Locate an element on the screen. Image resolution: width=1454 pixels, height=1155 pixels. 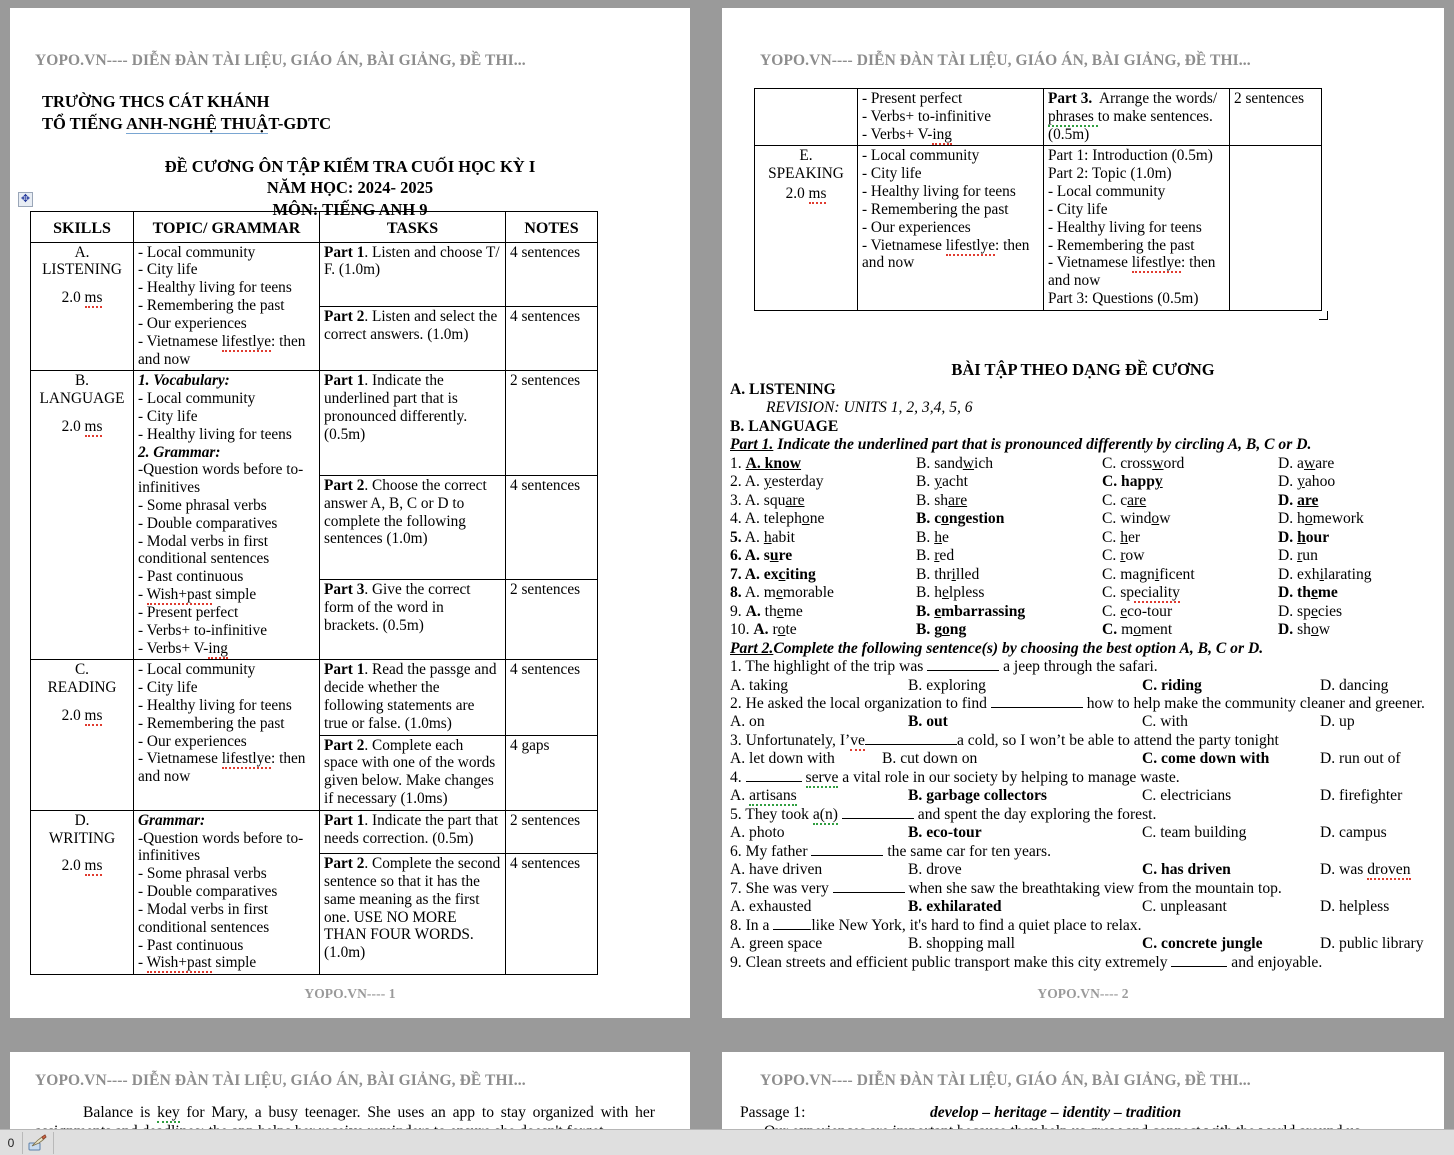
option-c: C. window is located at coordinates (1190, 519).